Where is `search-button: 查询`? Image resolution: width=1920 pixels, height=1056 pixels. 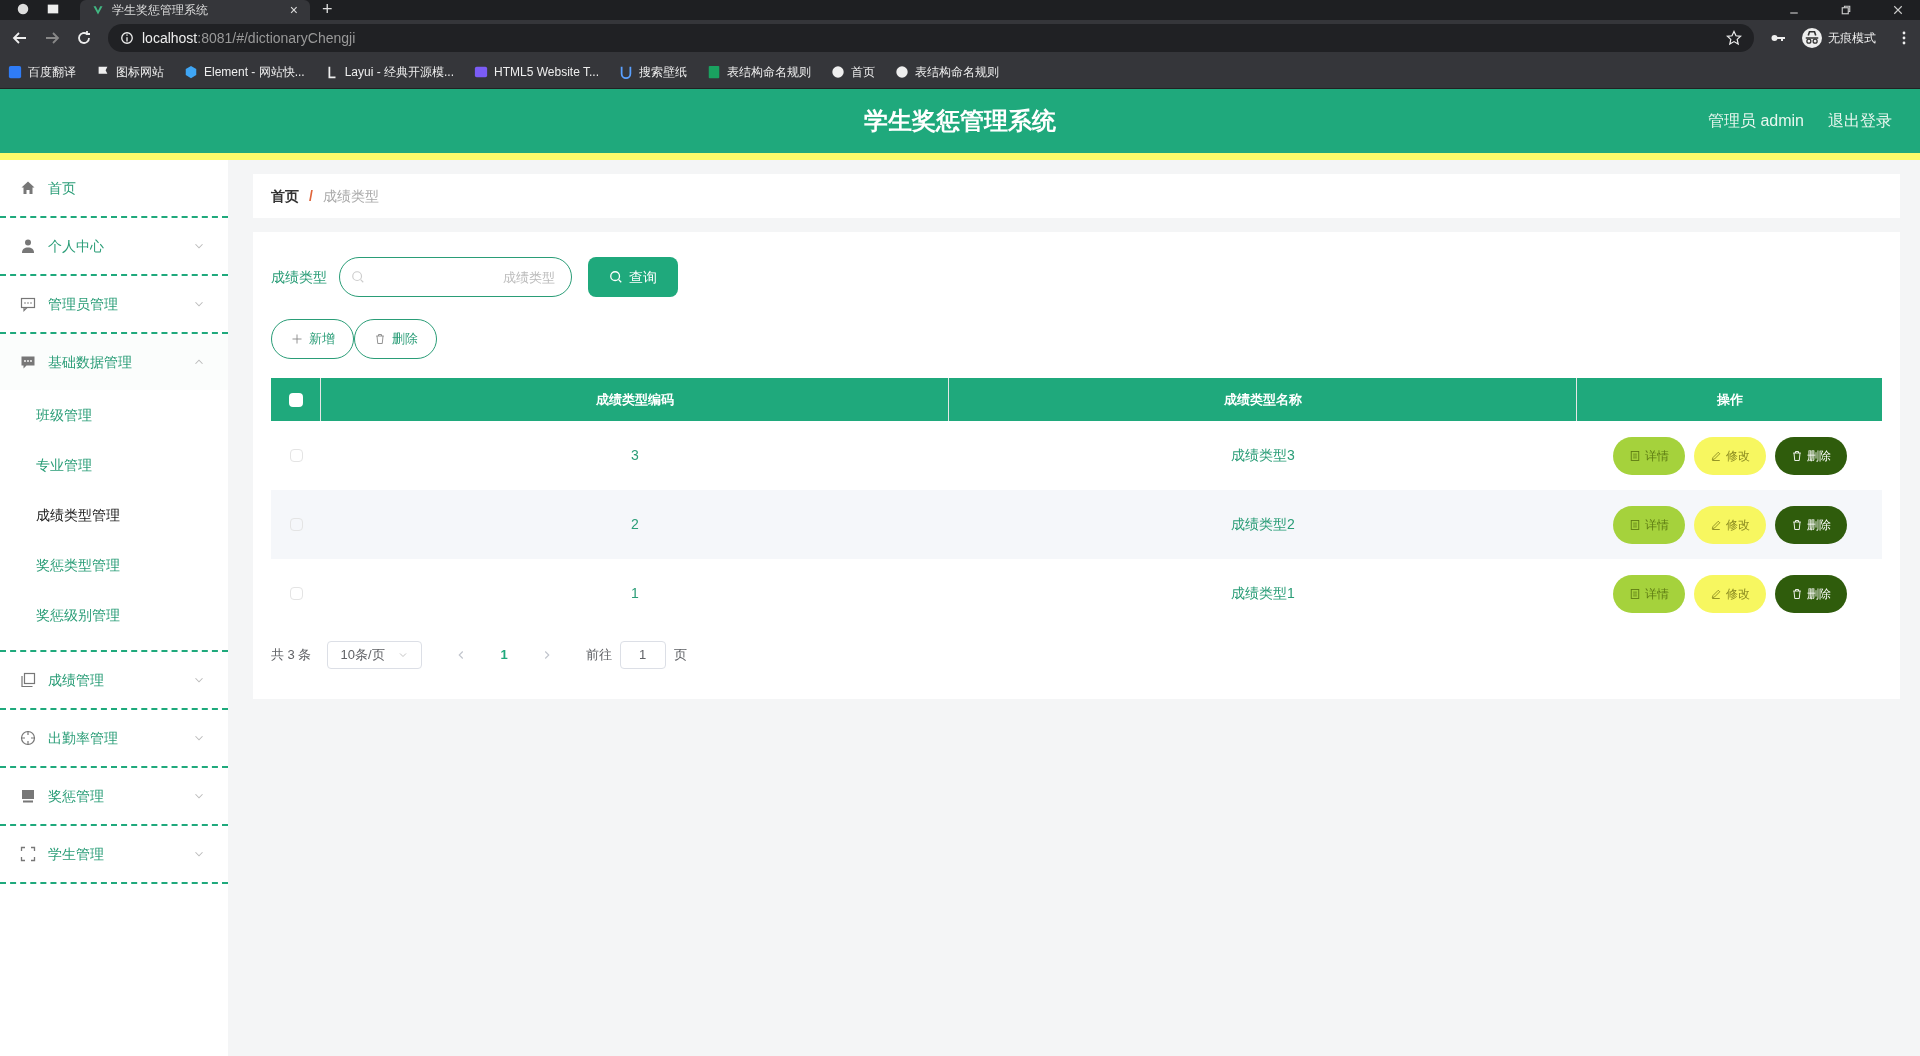
search-button: 查询 is located at coordinates (633, 277).